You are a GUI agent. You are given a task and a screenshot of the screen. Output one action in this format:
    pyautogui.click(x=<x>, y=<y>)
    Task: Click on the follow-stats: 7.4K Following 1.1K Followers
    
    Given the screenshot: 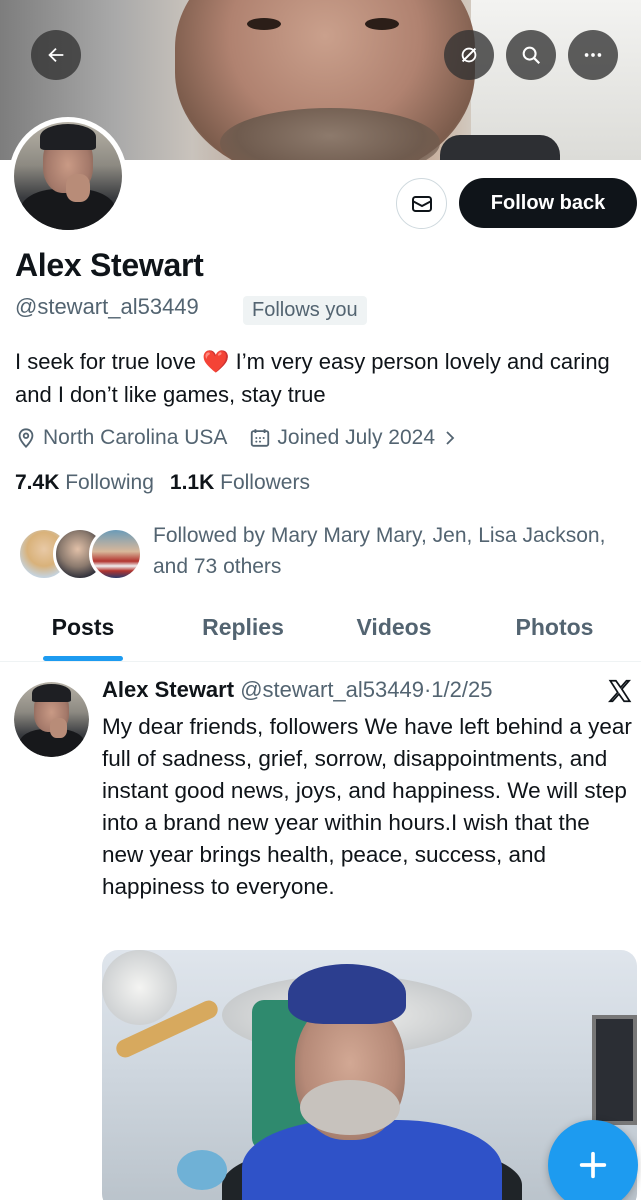 What is the action you would take?
    pyautogui.click(x=162, y=483)
    